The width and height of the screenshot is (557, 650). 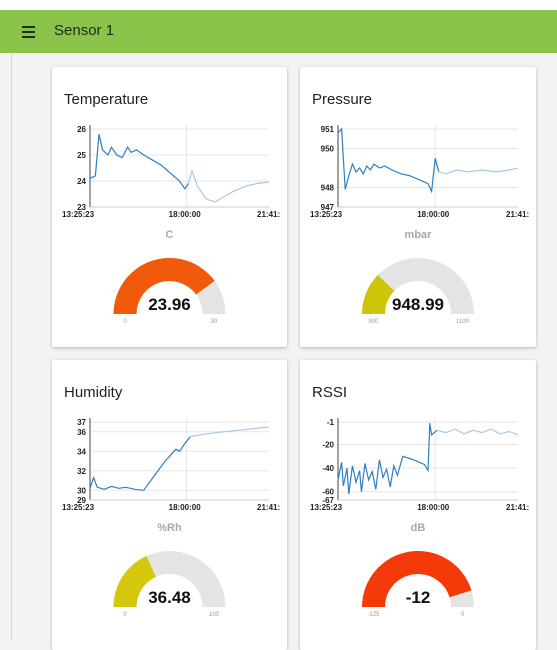 I want to click on pressure-gauge: 948.99 900 1100, so click(x=418, y=291).